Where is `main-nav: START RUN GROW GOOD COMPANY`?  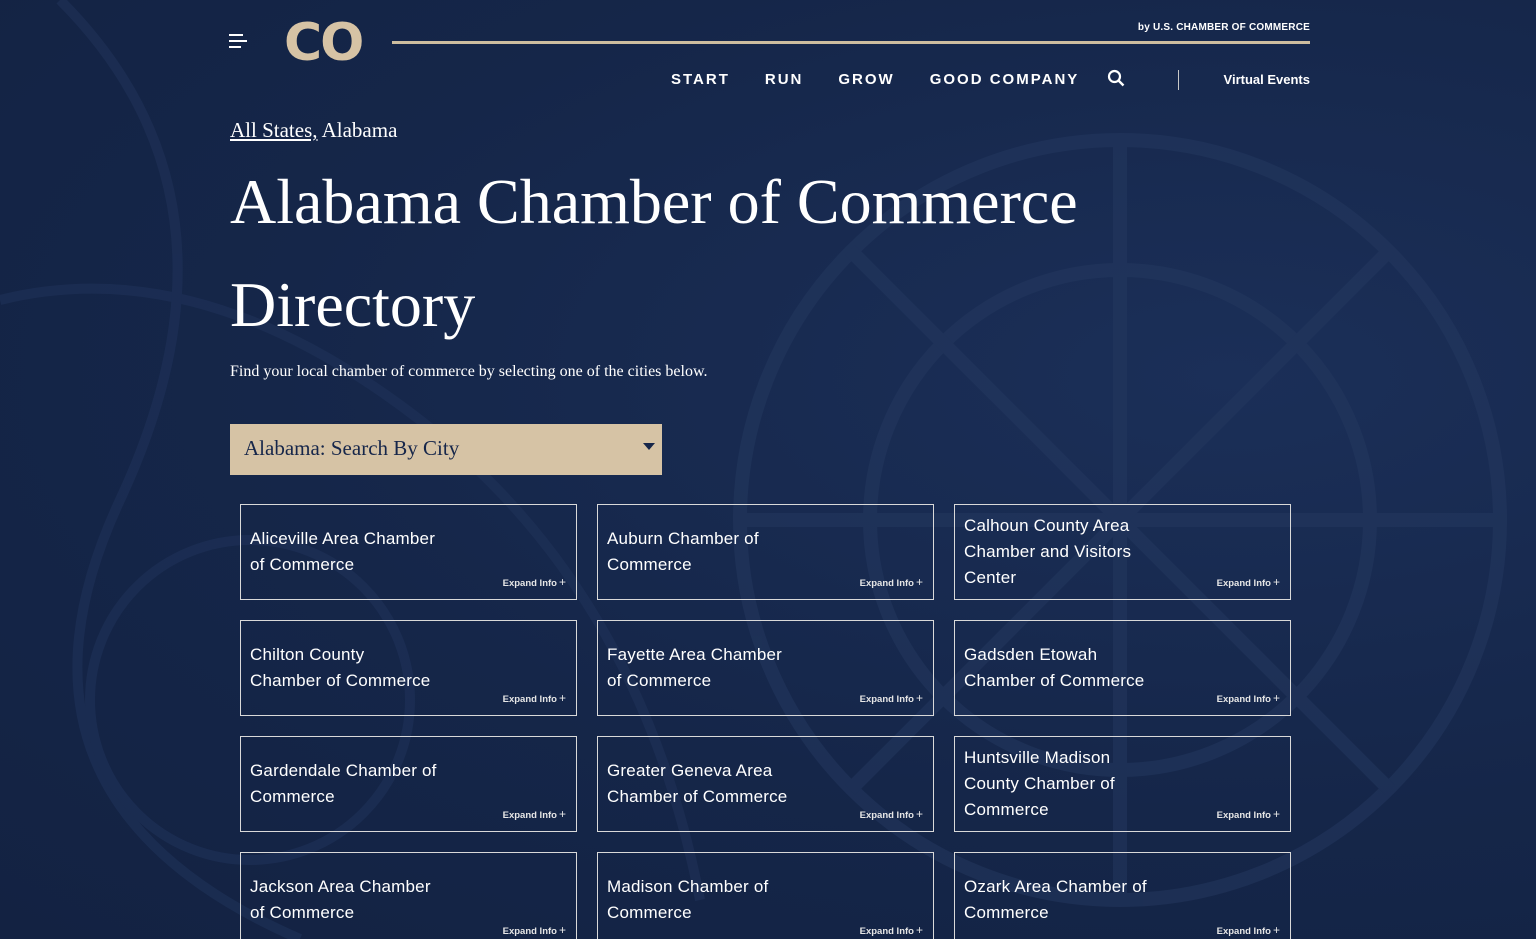 main-nav: START RUN GROW GOOD COMPANY is located at coordinates (892, 79).